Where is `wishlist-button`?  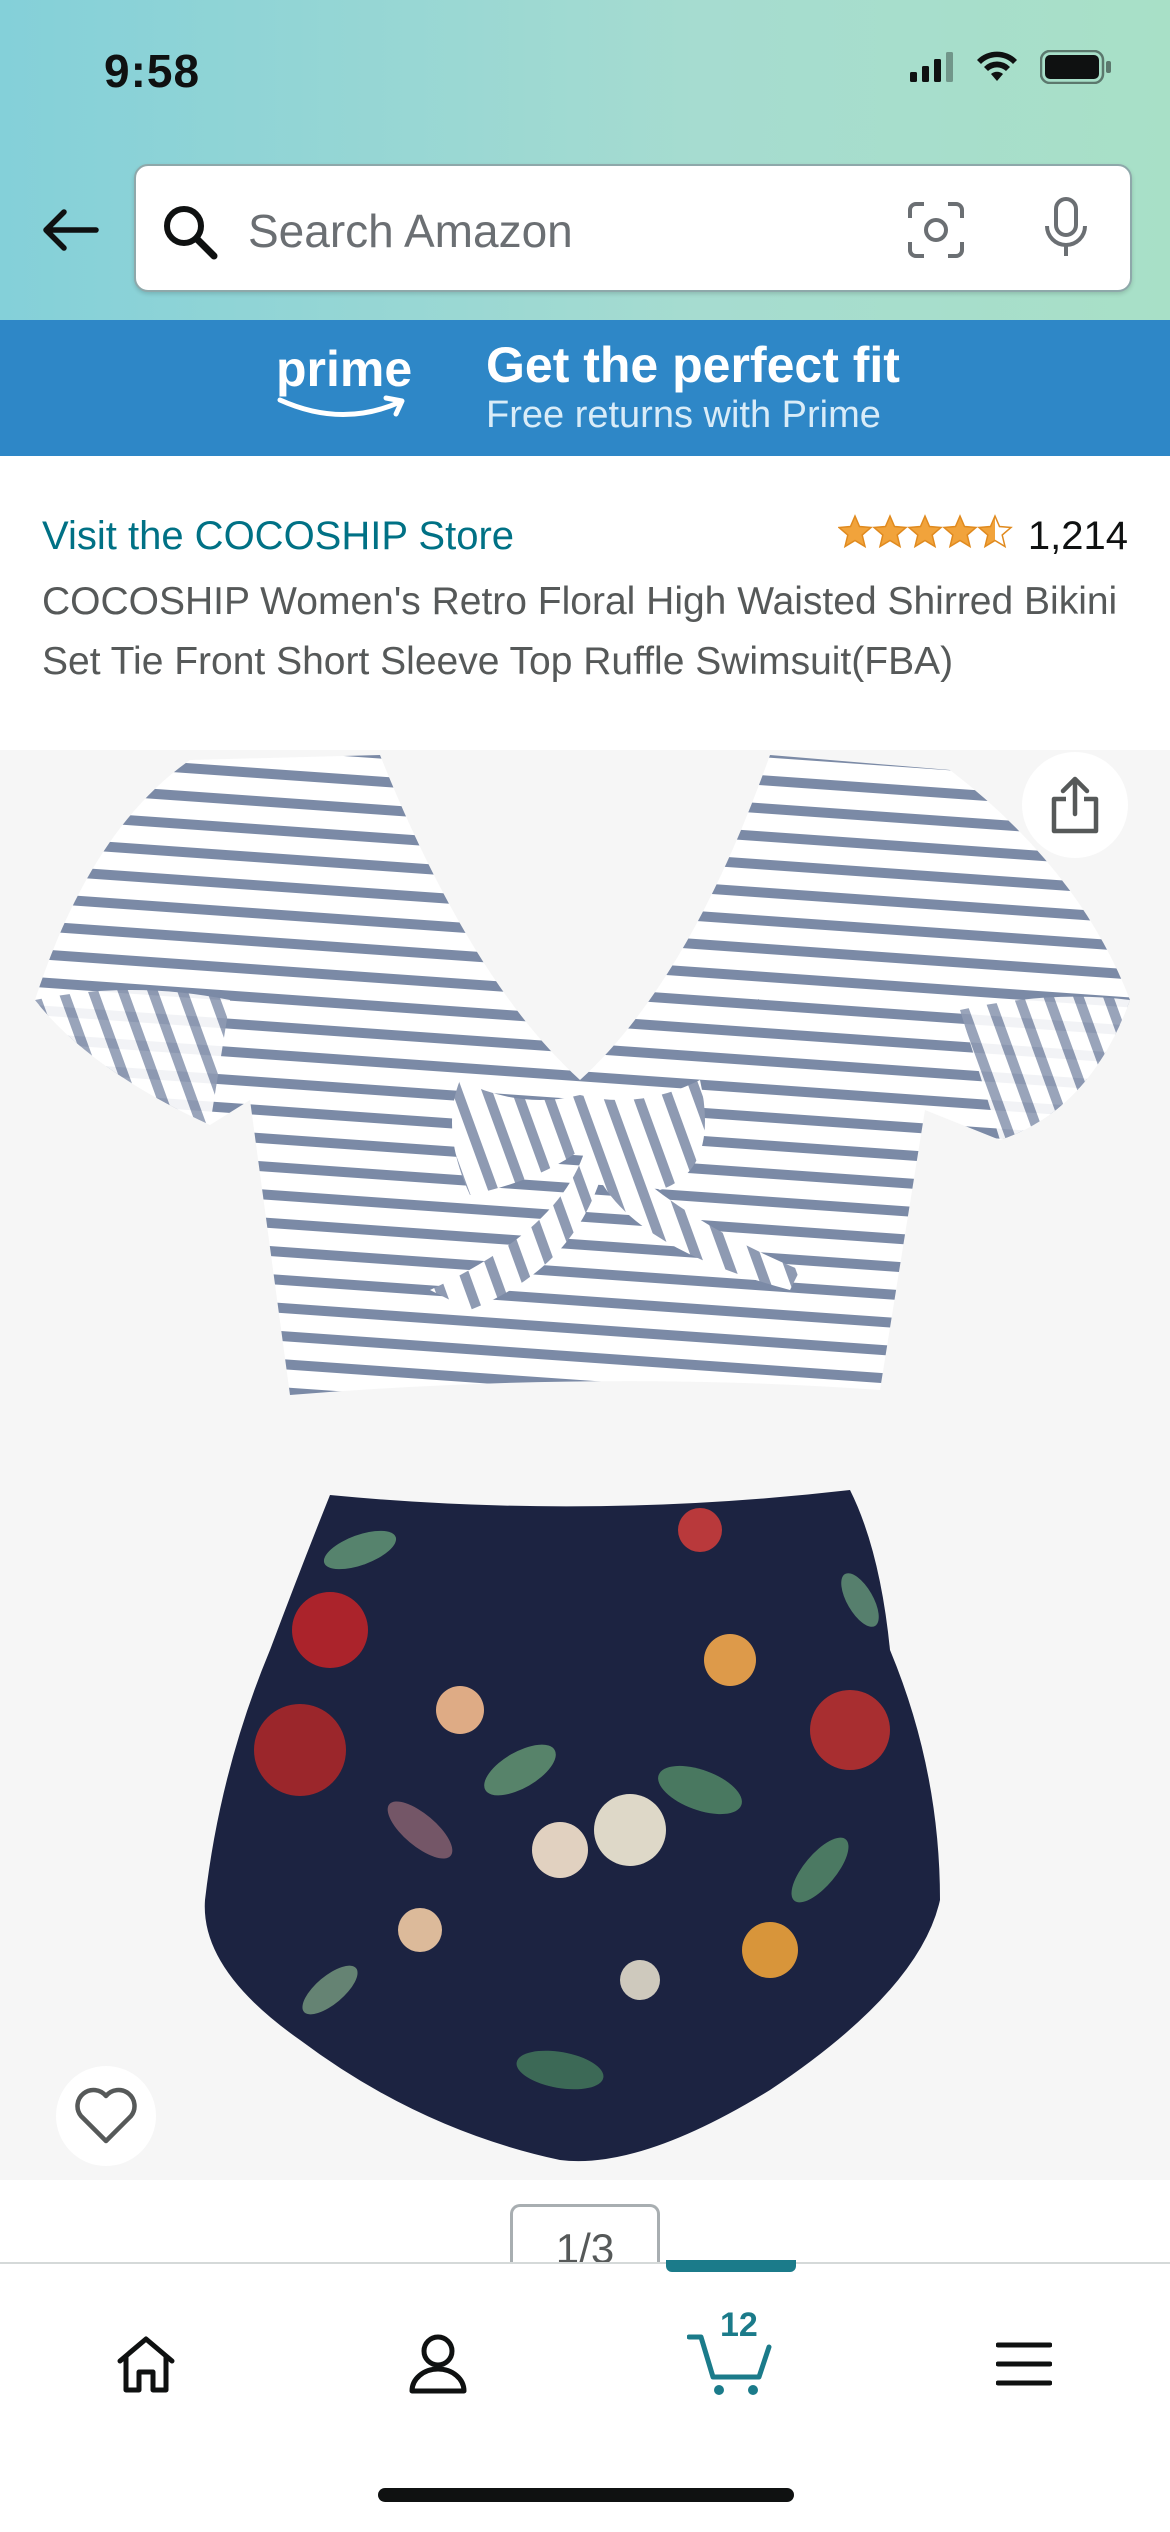 wishlist-button is located at coordinates (106, 2116).